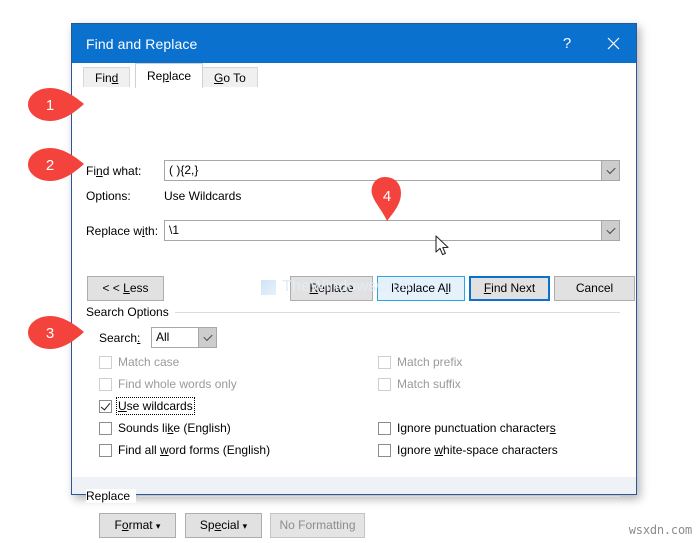 Image resolution: width=700 pixels, height=543 pixels. I want to click on sounds-like-checkbox: Sounds like (English), so click(165, 428).